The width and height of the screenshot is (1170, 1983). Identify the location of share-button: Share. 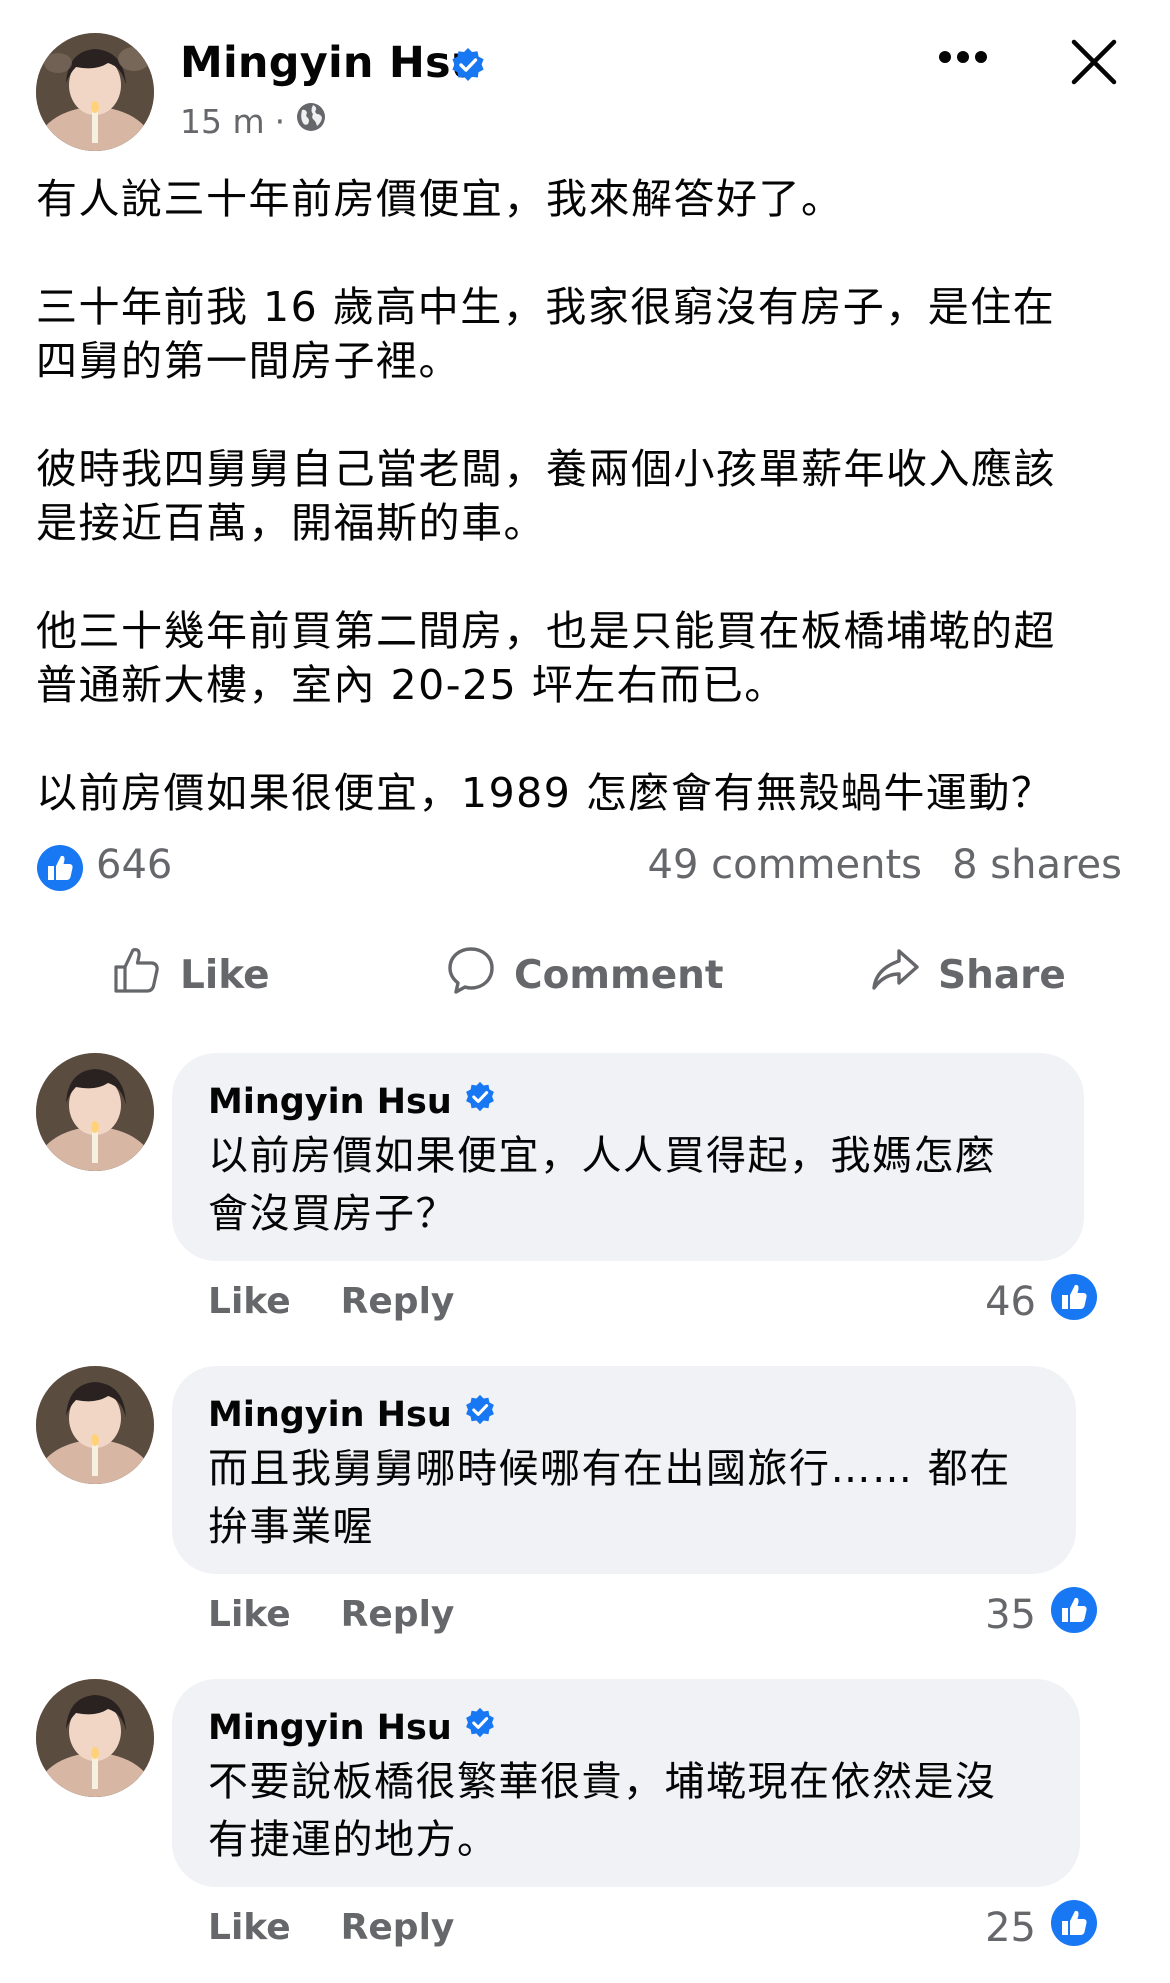
(968, 975).